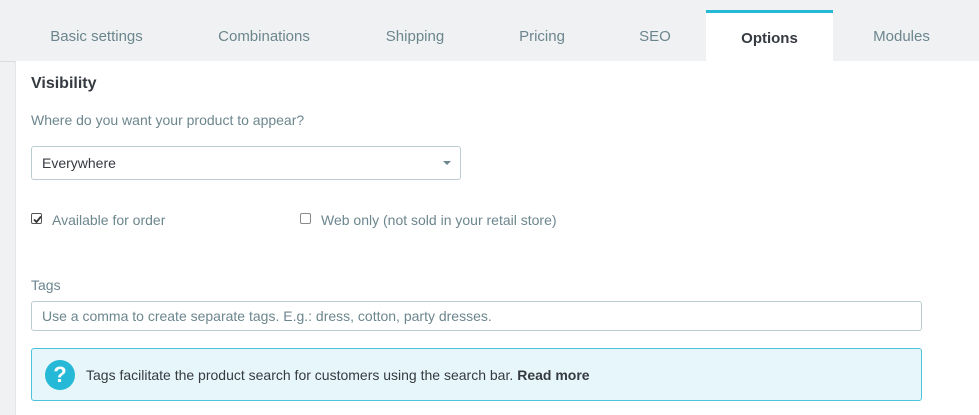 Image resolution: width=979 pixels, height=415 pixels. Describe the element at coordinates (476, 316) in the screenshot. I see `tags-input` at that location.